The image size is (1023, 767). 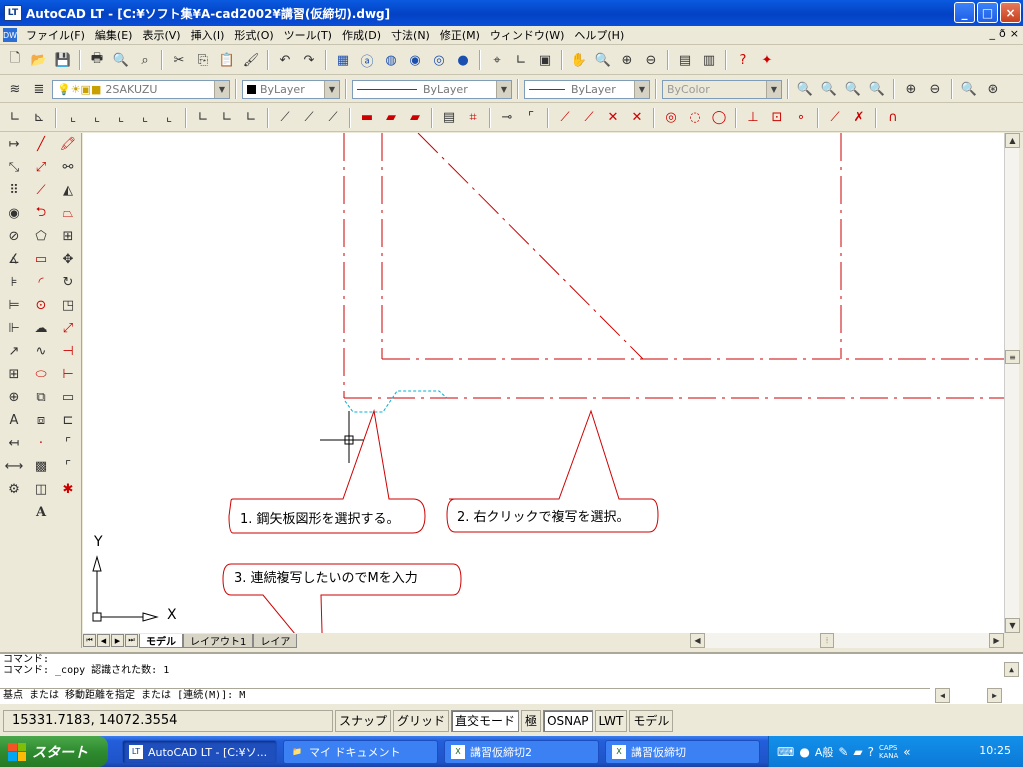 I want to click on offset-icon: ⏢, so click(x=68, y=213).